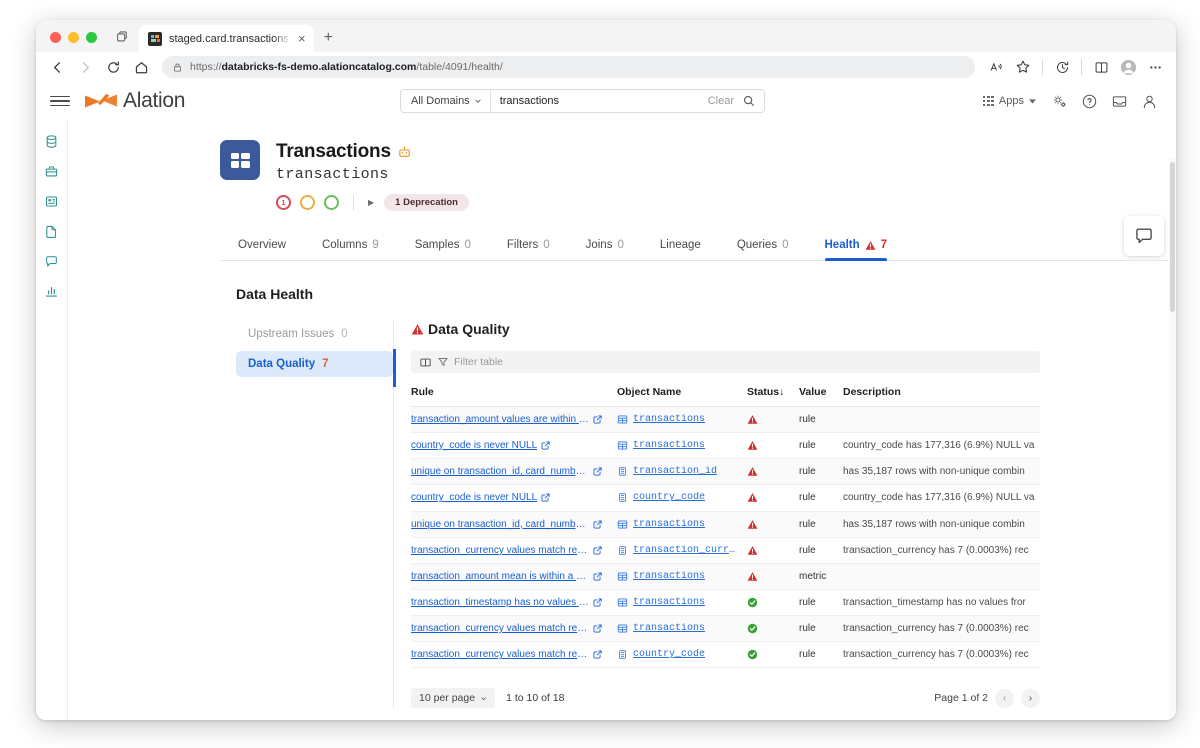  Describe the element at coordinates (52, 201) in the screenshot. I see `article-icon` at that location.